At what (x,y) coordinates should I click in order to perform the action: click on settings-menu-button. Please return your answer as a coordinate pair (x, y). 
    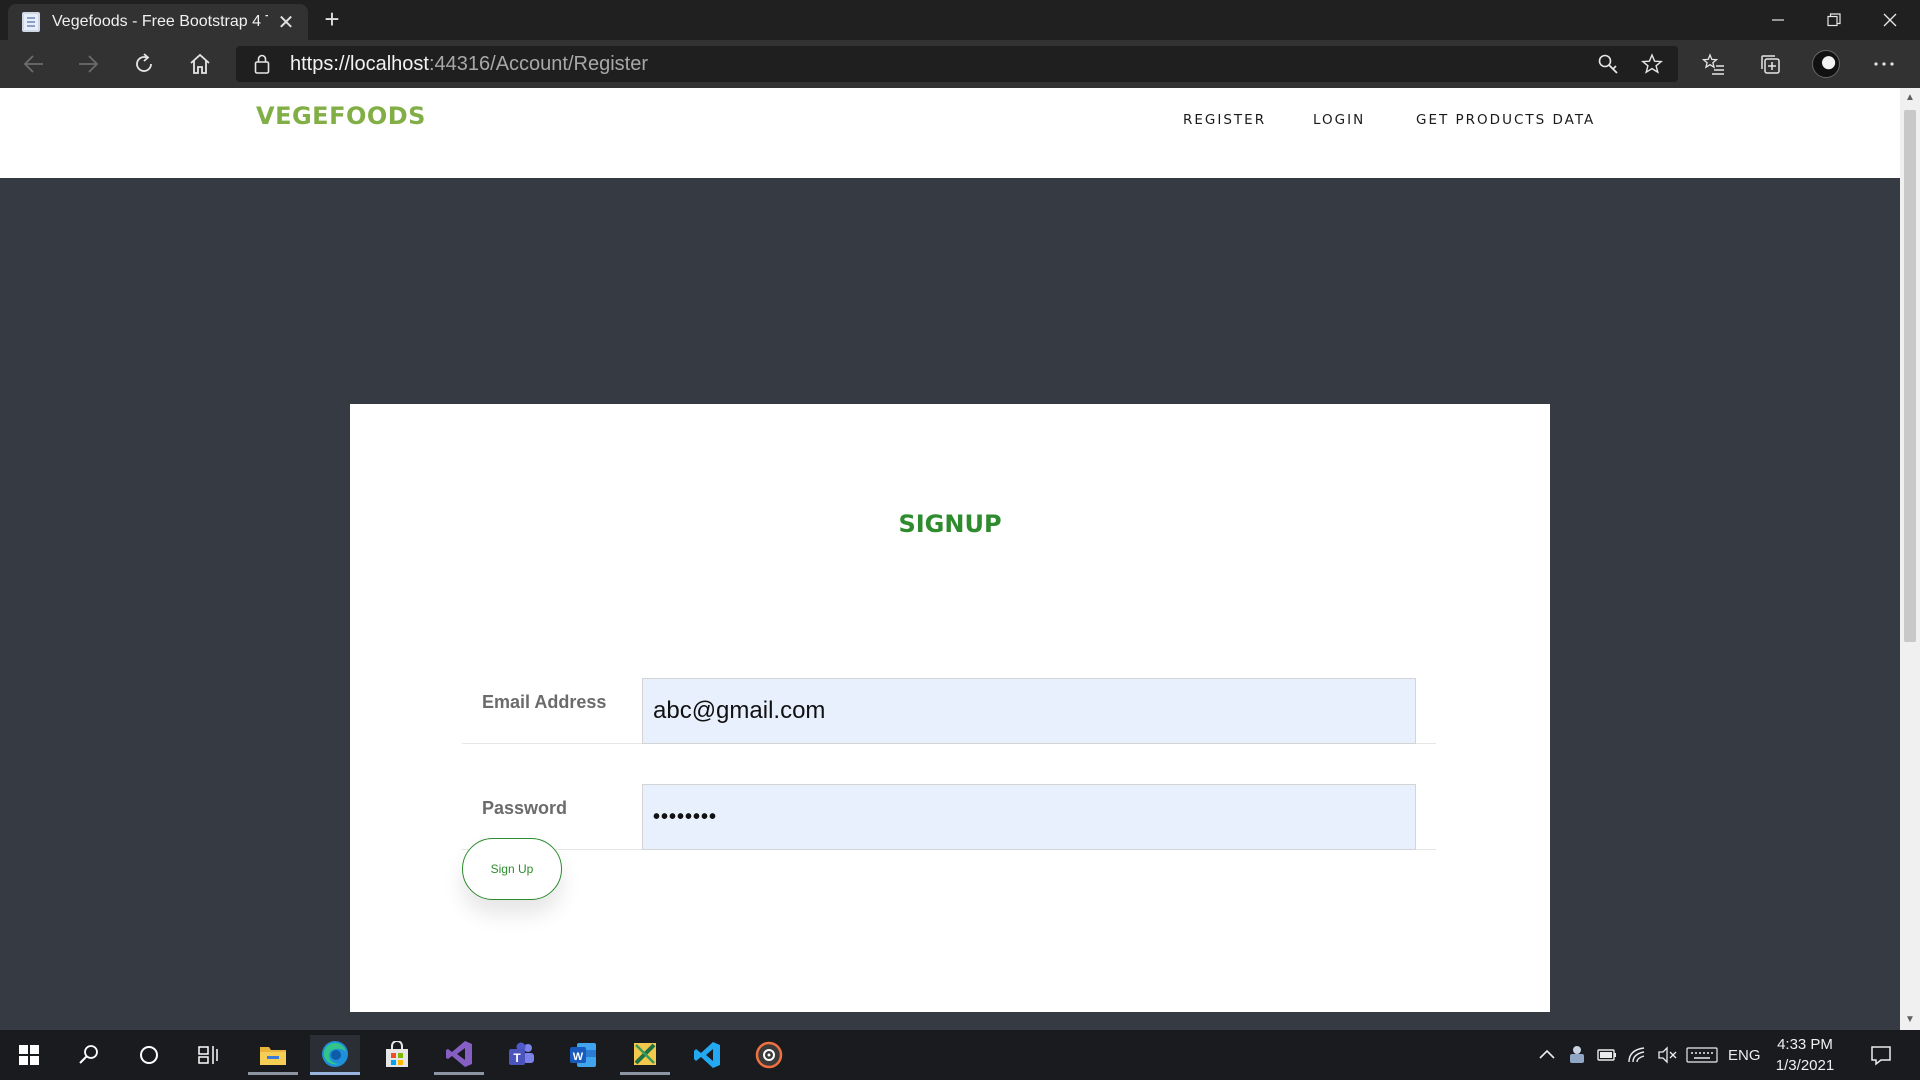
    Looking at the image, I should click on (1884, 64).